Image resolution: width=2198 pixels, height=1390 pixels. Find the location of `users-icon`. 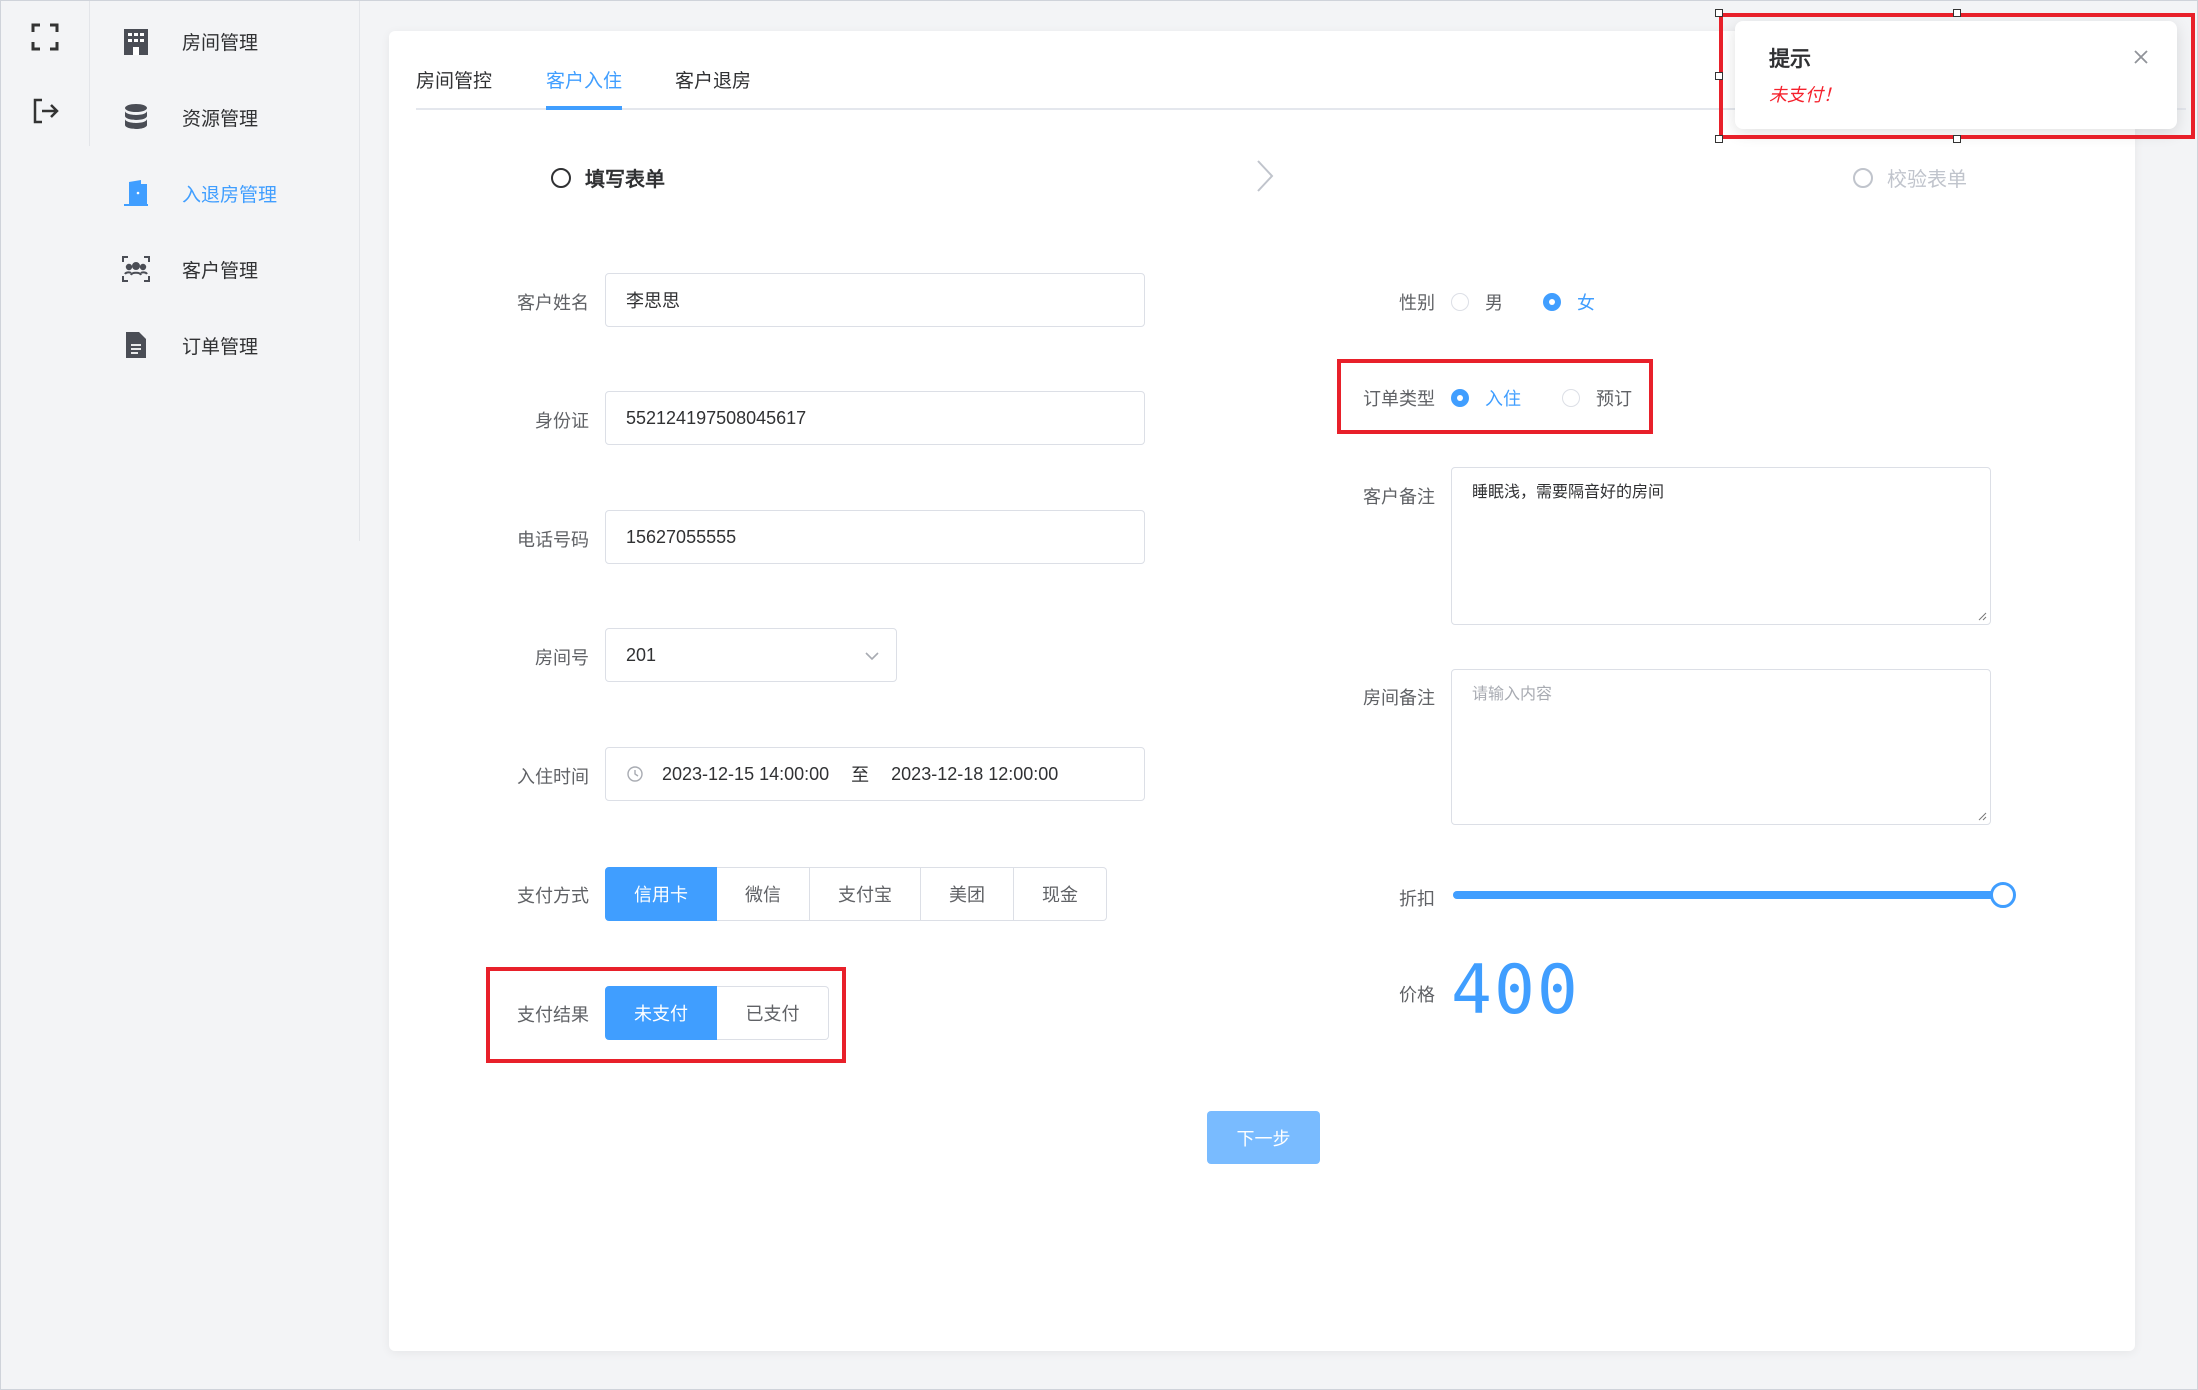

users-icon is located at coordinates (136, 269).